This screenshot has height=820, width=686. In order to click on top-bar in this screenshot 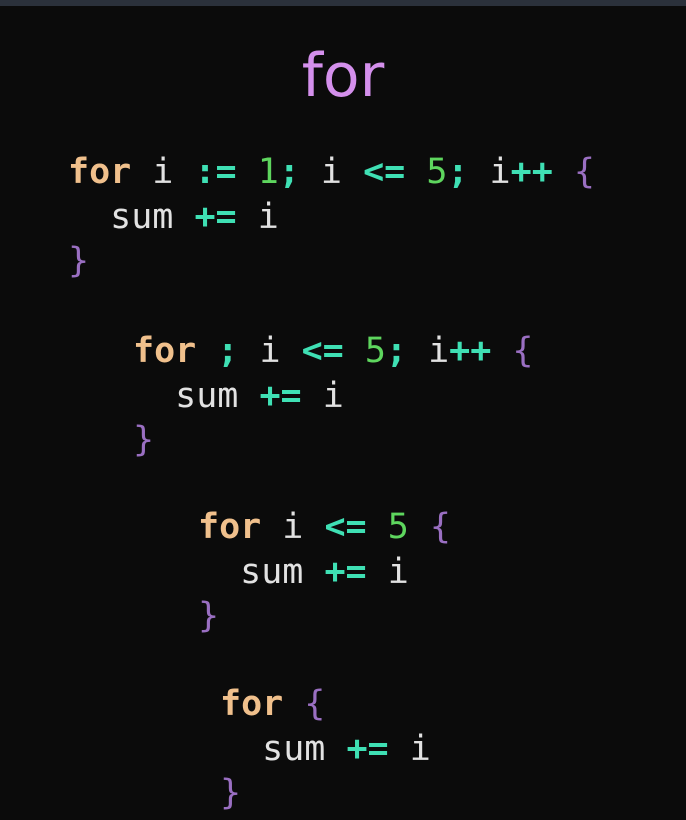, I will do `click(343, 3)`.